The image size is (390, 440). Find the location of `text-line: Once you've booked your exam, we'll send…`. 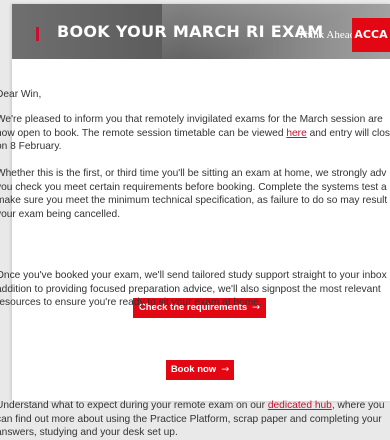

text-line: Once you've booked your exam, we'll send… is located at coordinates (193, 275).